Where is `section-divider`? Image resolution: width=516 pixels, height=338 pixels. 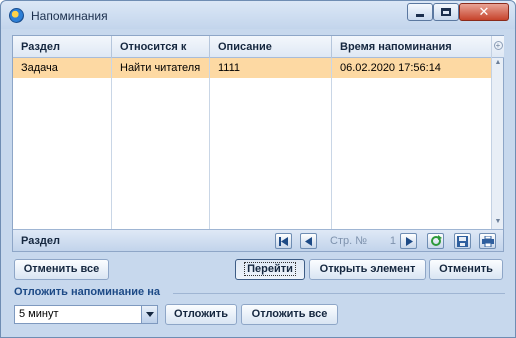
section-divider is located at coordinates (339, 293).